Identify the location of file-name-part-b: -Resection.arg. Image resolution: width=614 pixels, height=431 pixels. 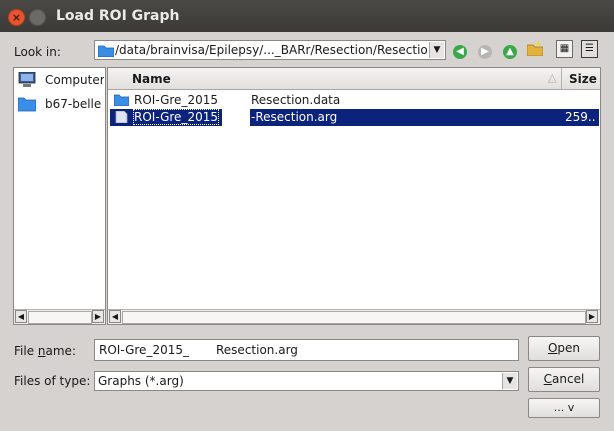
(294, 117).